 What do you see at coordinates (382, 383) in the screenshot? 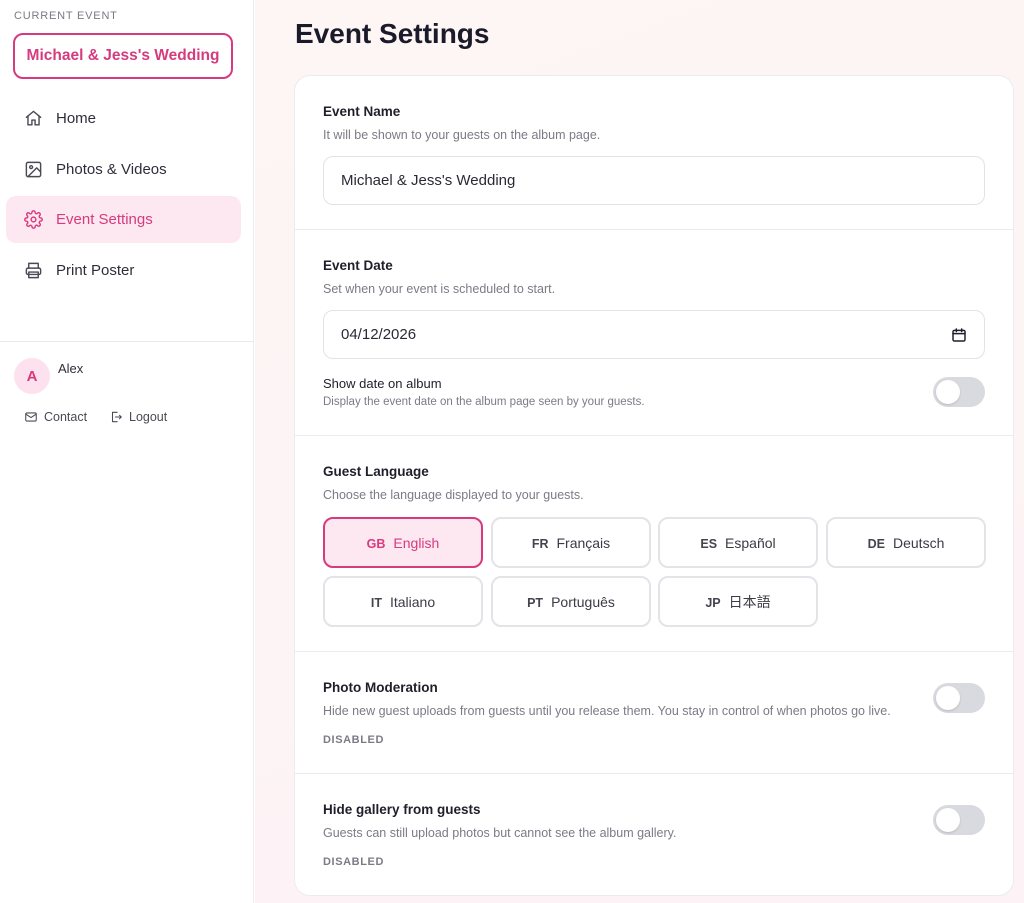
I see `show-date-title: Show date on album` at bounding box center [382, 383].